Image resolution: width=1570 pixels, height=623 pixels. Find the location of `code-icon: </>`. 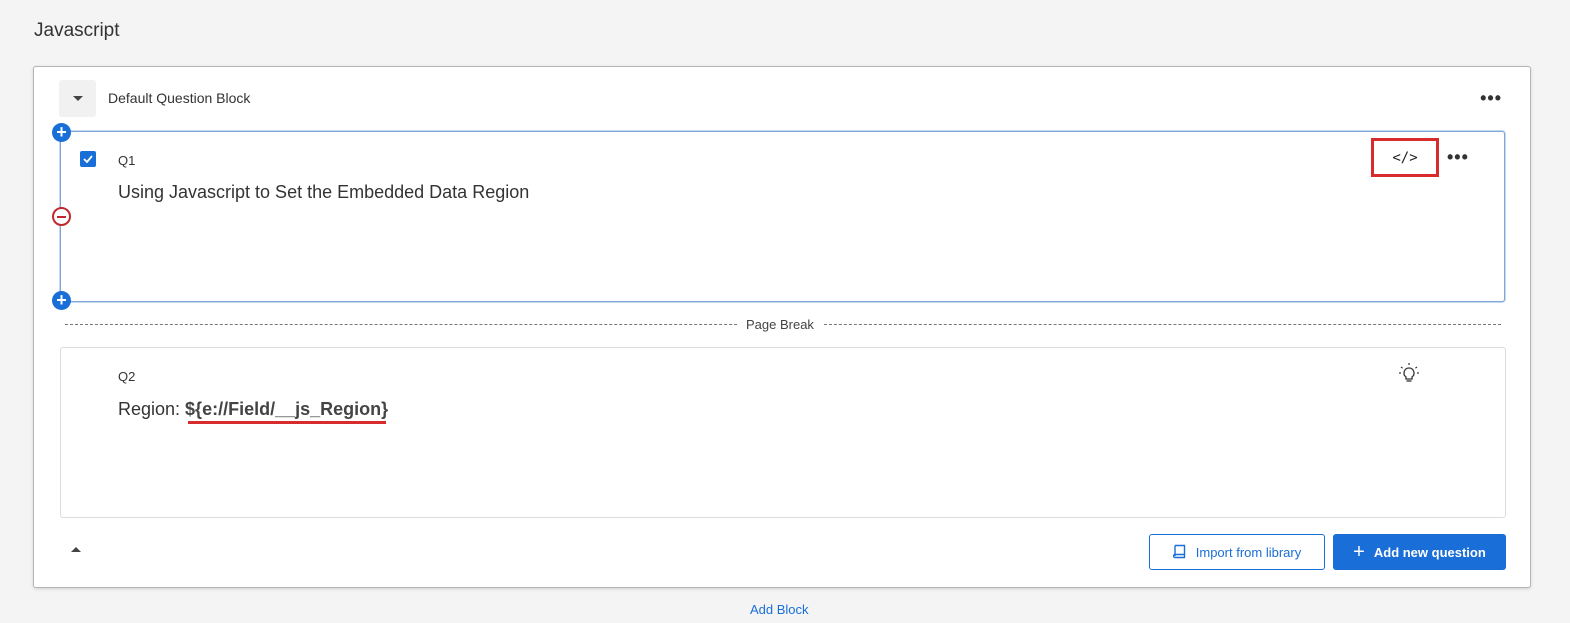

code-icon: </> is located at coordinates (1405, 157).